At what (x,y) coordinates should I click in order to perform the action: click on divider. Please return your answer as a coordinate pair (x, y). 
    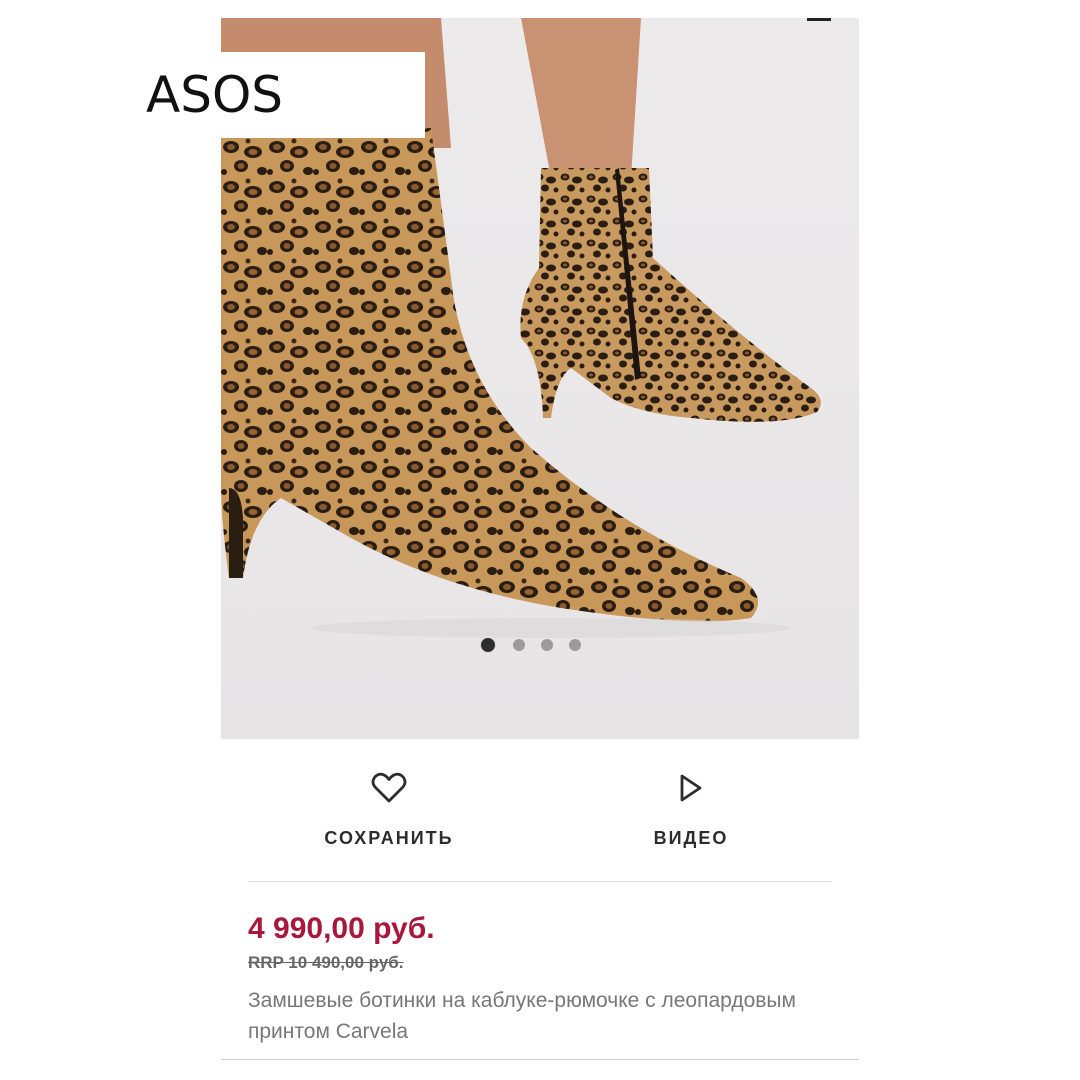
    Looking at the image, I should click on (540, 881).